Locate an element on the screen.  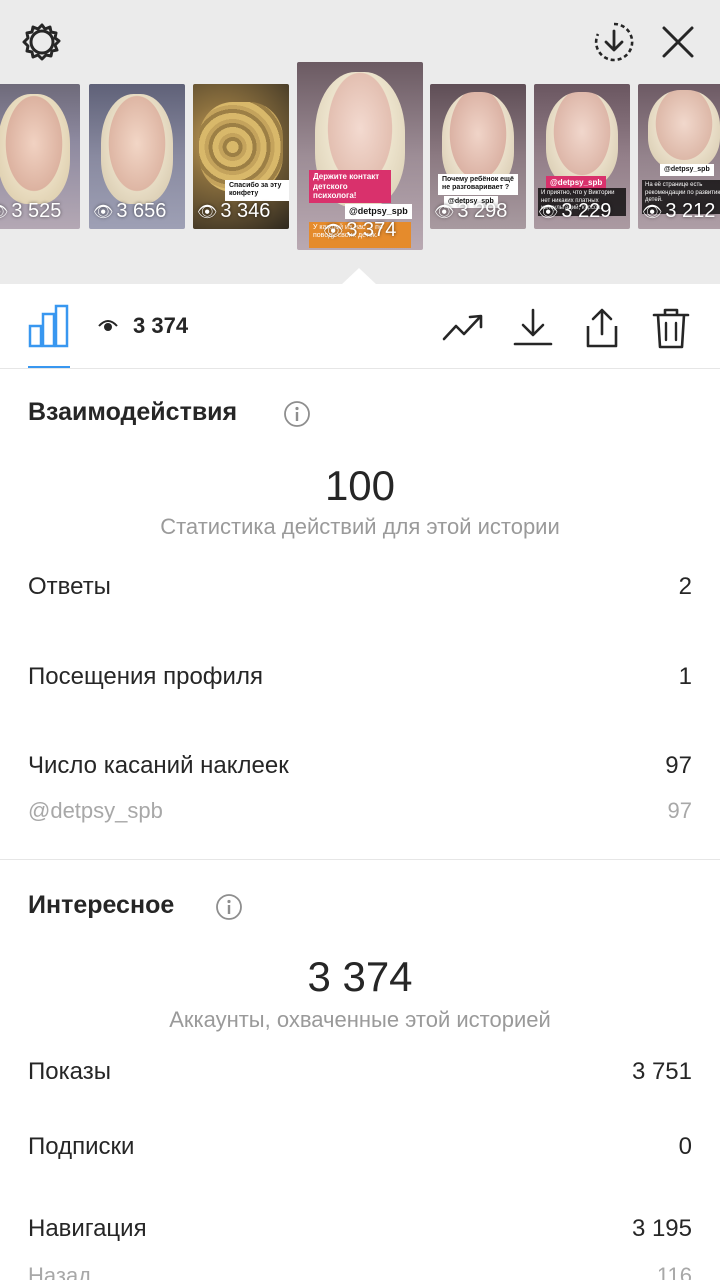
story-views: 👁 3 212 is located at coordinates (679, 211).